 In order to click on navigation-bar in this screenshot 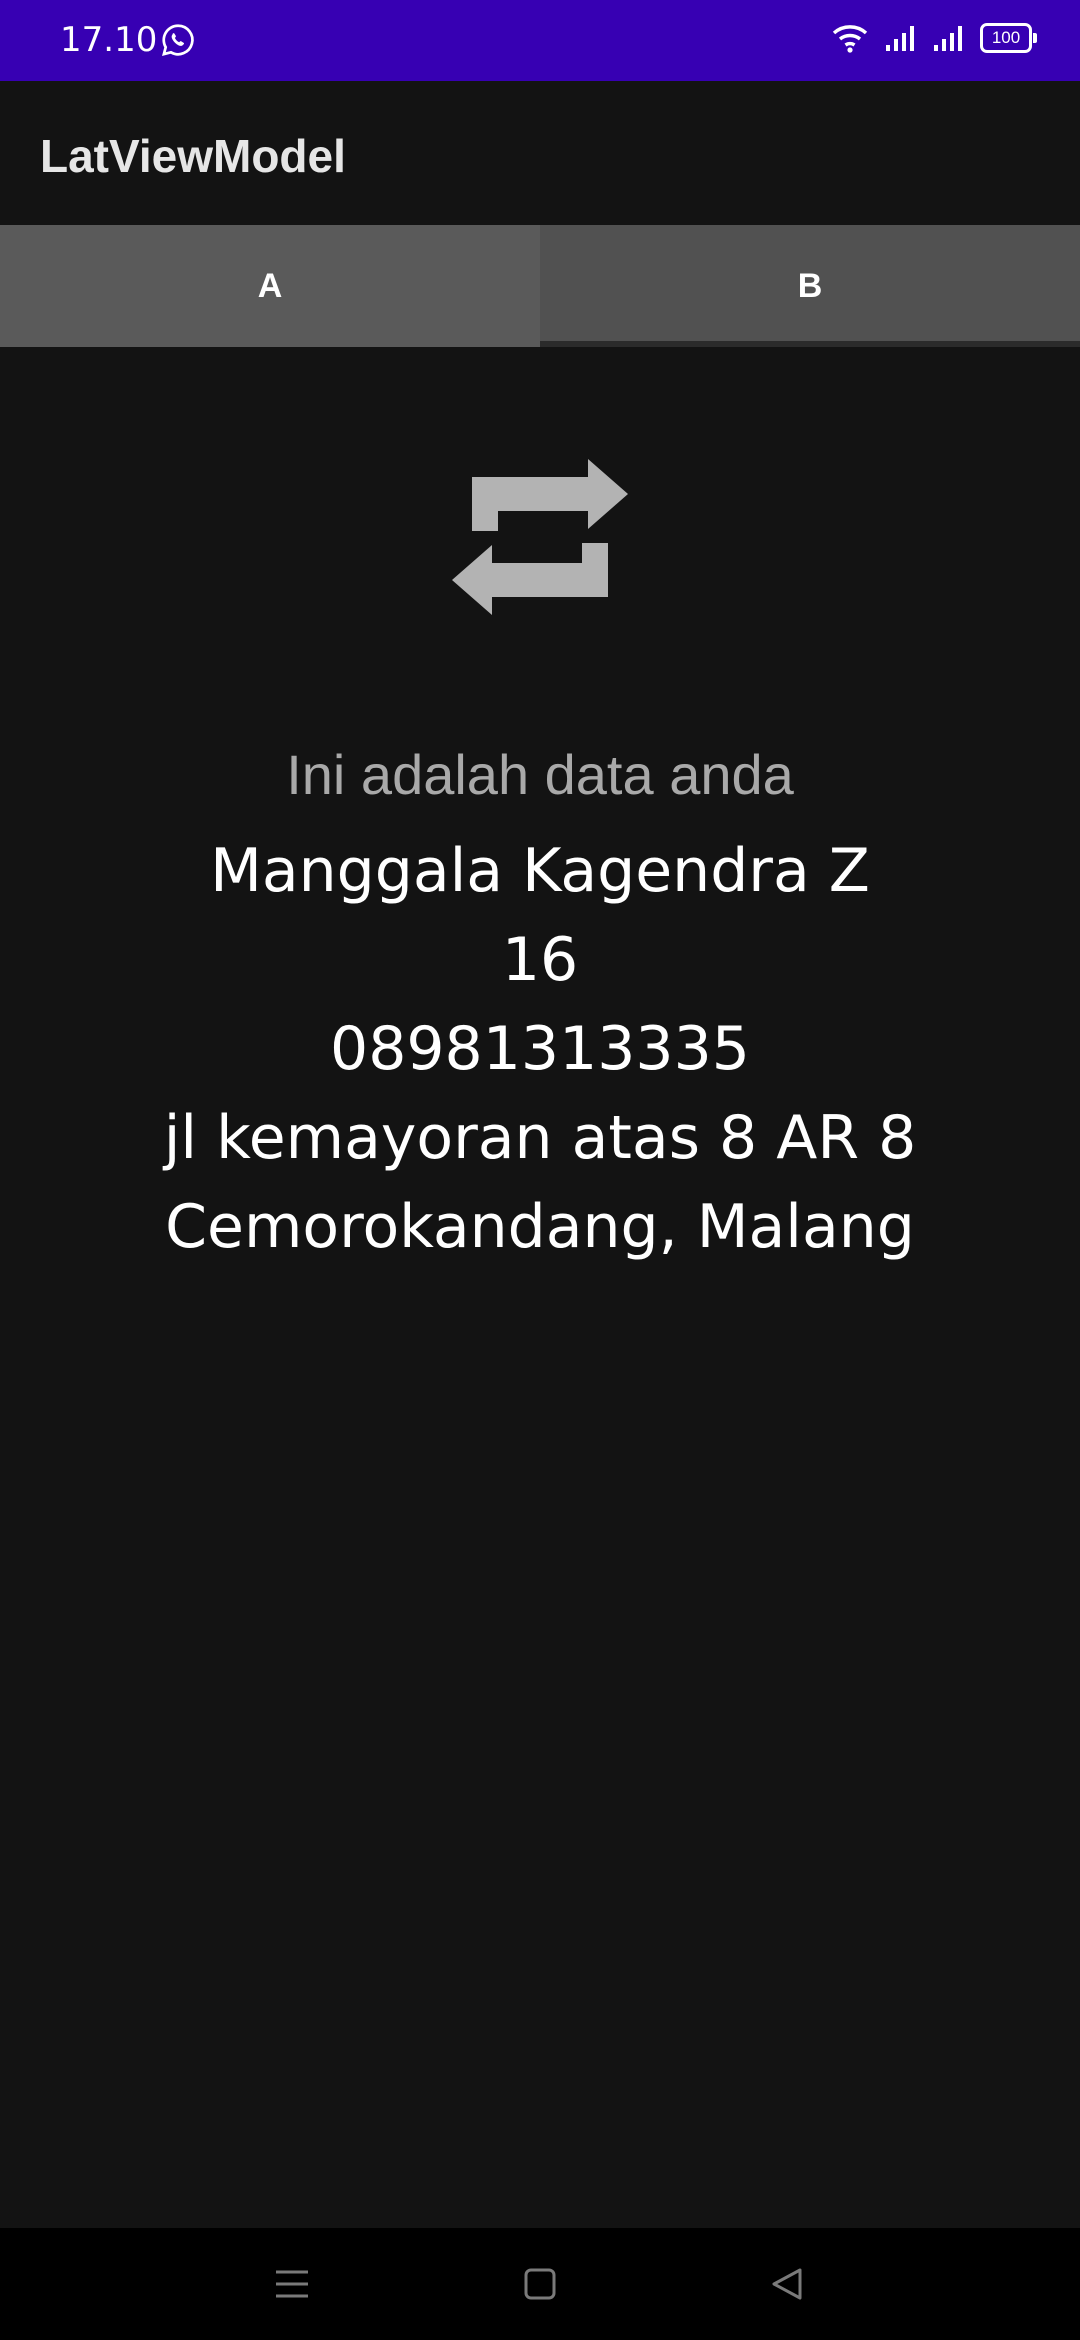, I will do `click(540, 2284)`.